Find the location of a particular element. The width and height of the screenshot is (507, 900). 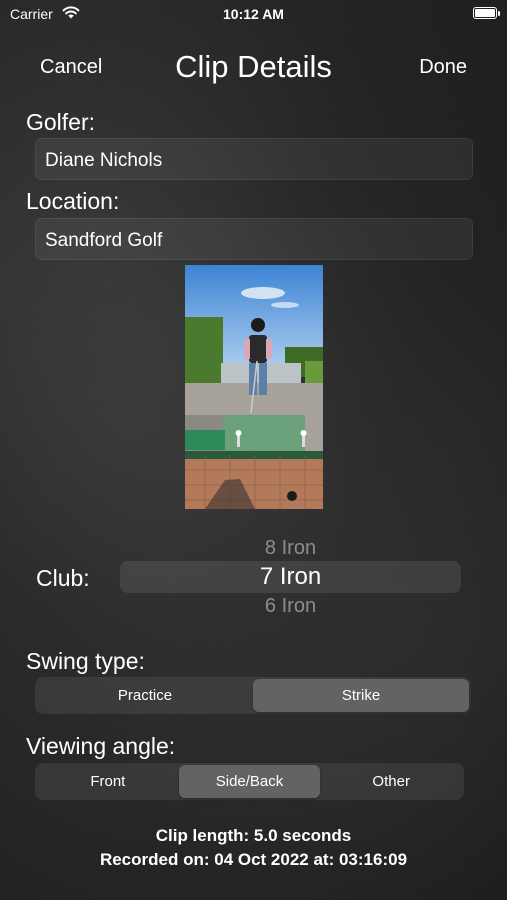

recorded-on-text: Recorded on: 04 Oct 2022 at: 03:16:09 is located at coordinates (253, 859).